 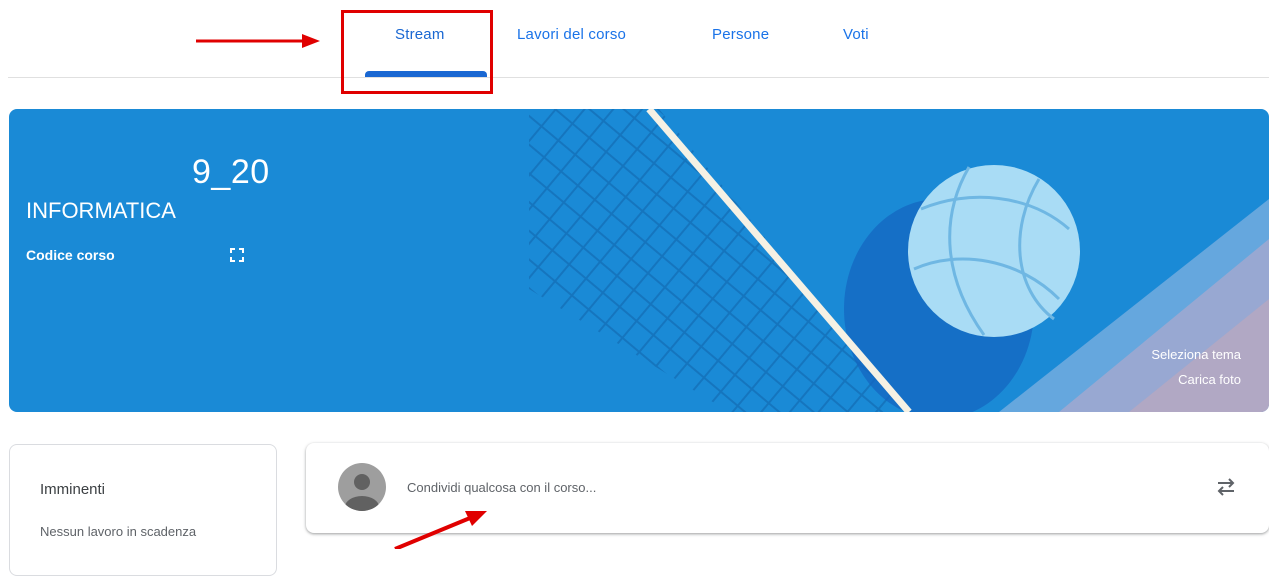 What do you see at coordinates (73, 489) in the screenshot?
I see `upcoming-title: Imminenti` at bounding box center [73, 489].